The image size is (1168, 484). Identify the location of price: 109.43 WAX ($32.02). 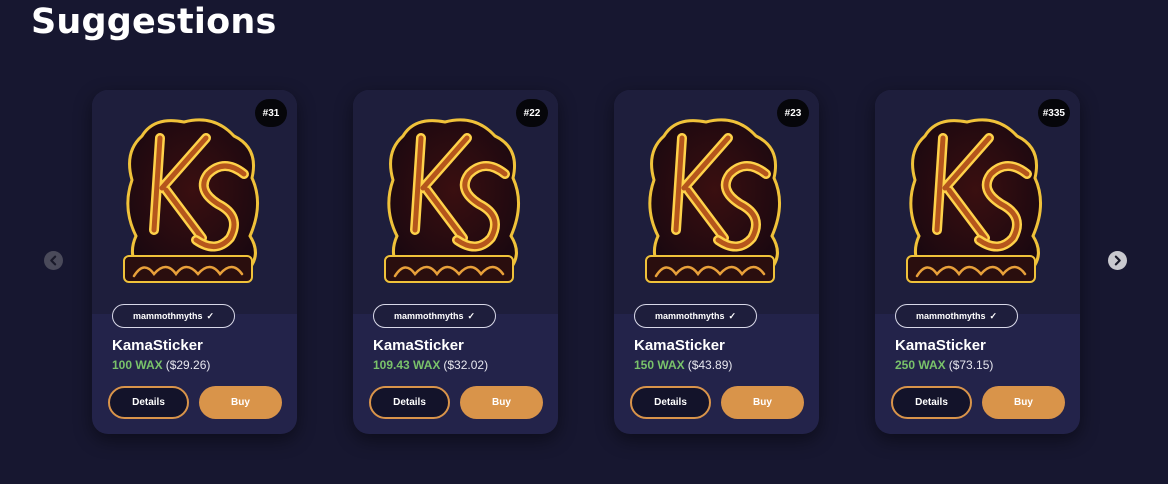
(430, 365).